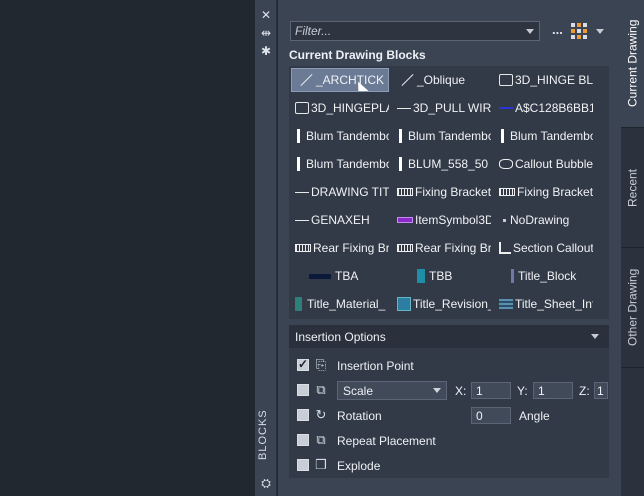  I want to click on block-tile: _ARCHTICK, so click(340, 80).